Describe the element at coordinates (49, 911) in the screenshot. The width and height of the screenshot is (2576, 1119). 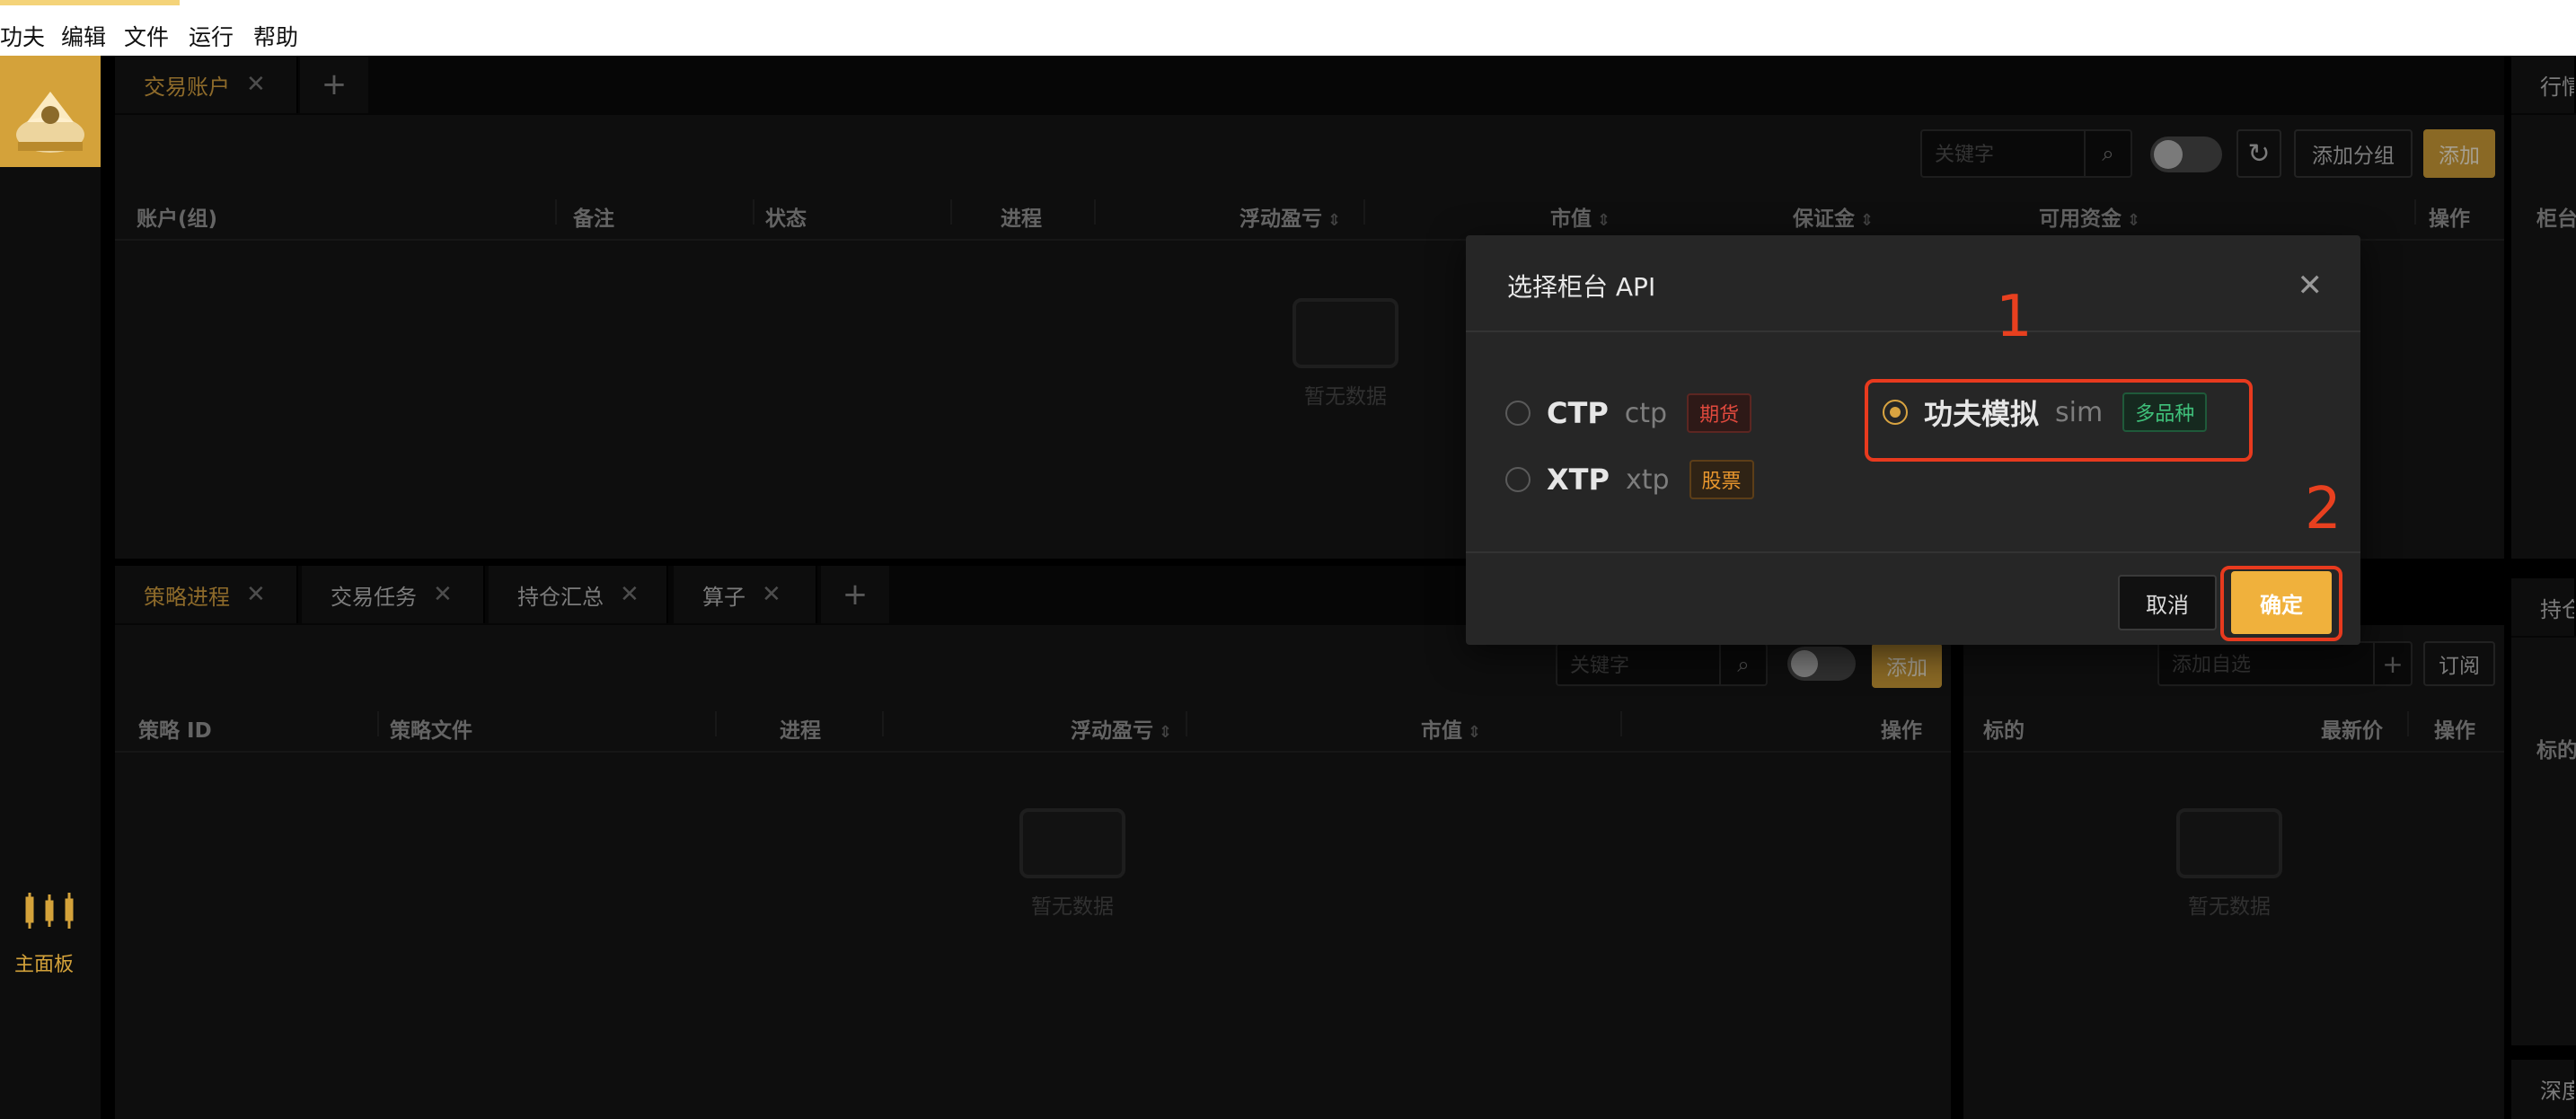
I see `dashboard-icon` at that location.